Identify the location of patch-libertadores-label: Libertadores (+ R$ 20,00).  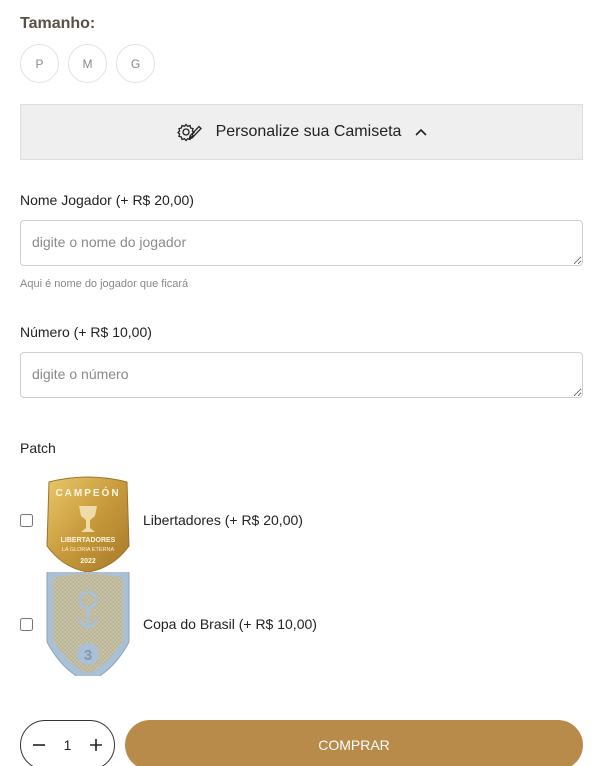
(223, 520).